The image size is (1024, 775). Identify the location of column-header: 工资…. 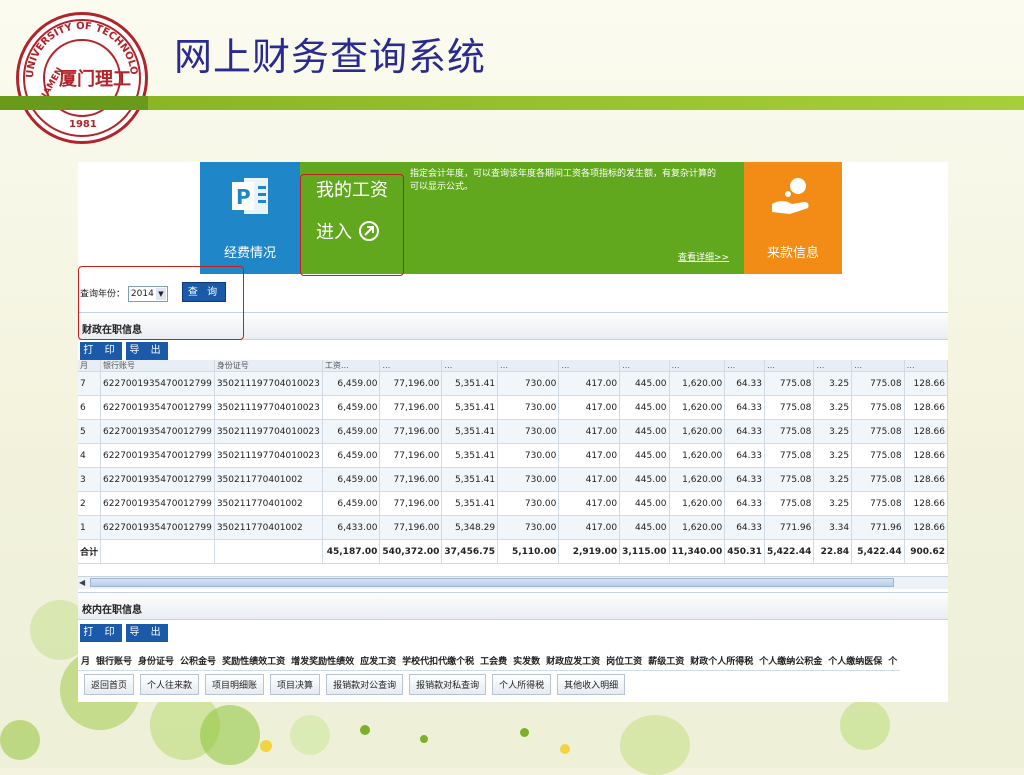
(351, 366).